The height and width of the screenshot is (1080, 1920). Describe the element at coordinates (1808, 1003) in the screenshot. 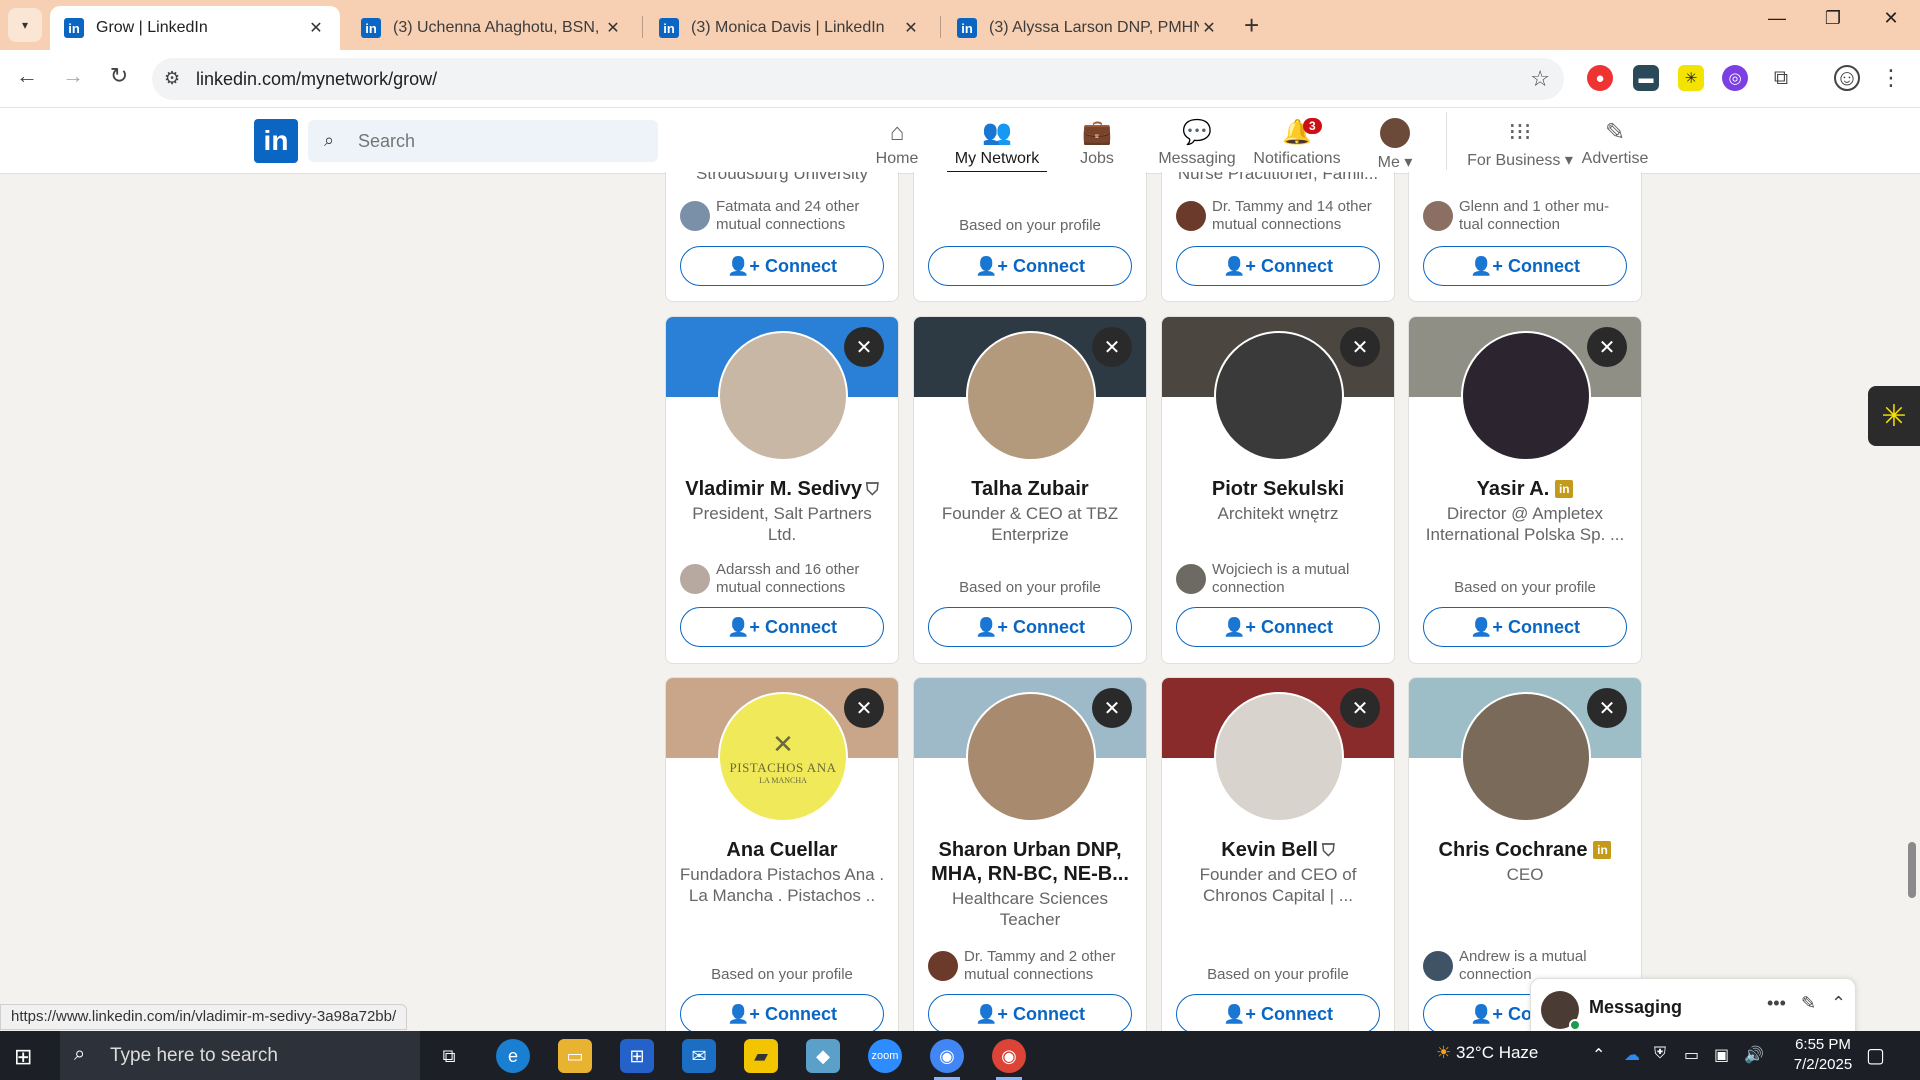

I see `compose-icon: ✎` at that location.